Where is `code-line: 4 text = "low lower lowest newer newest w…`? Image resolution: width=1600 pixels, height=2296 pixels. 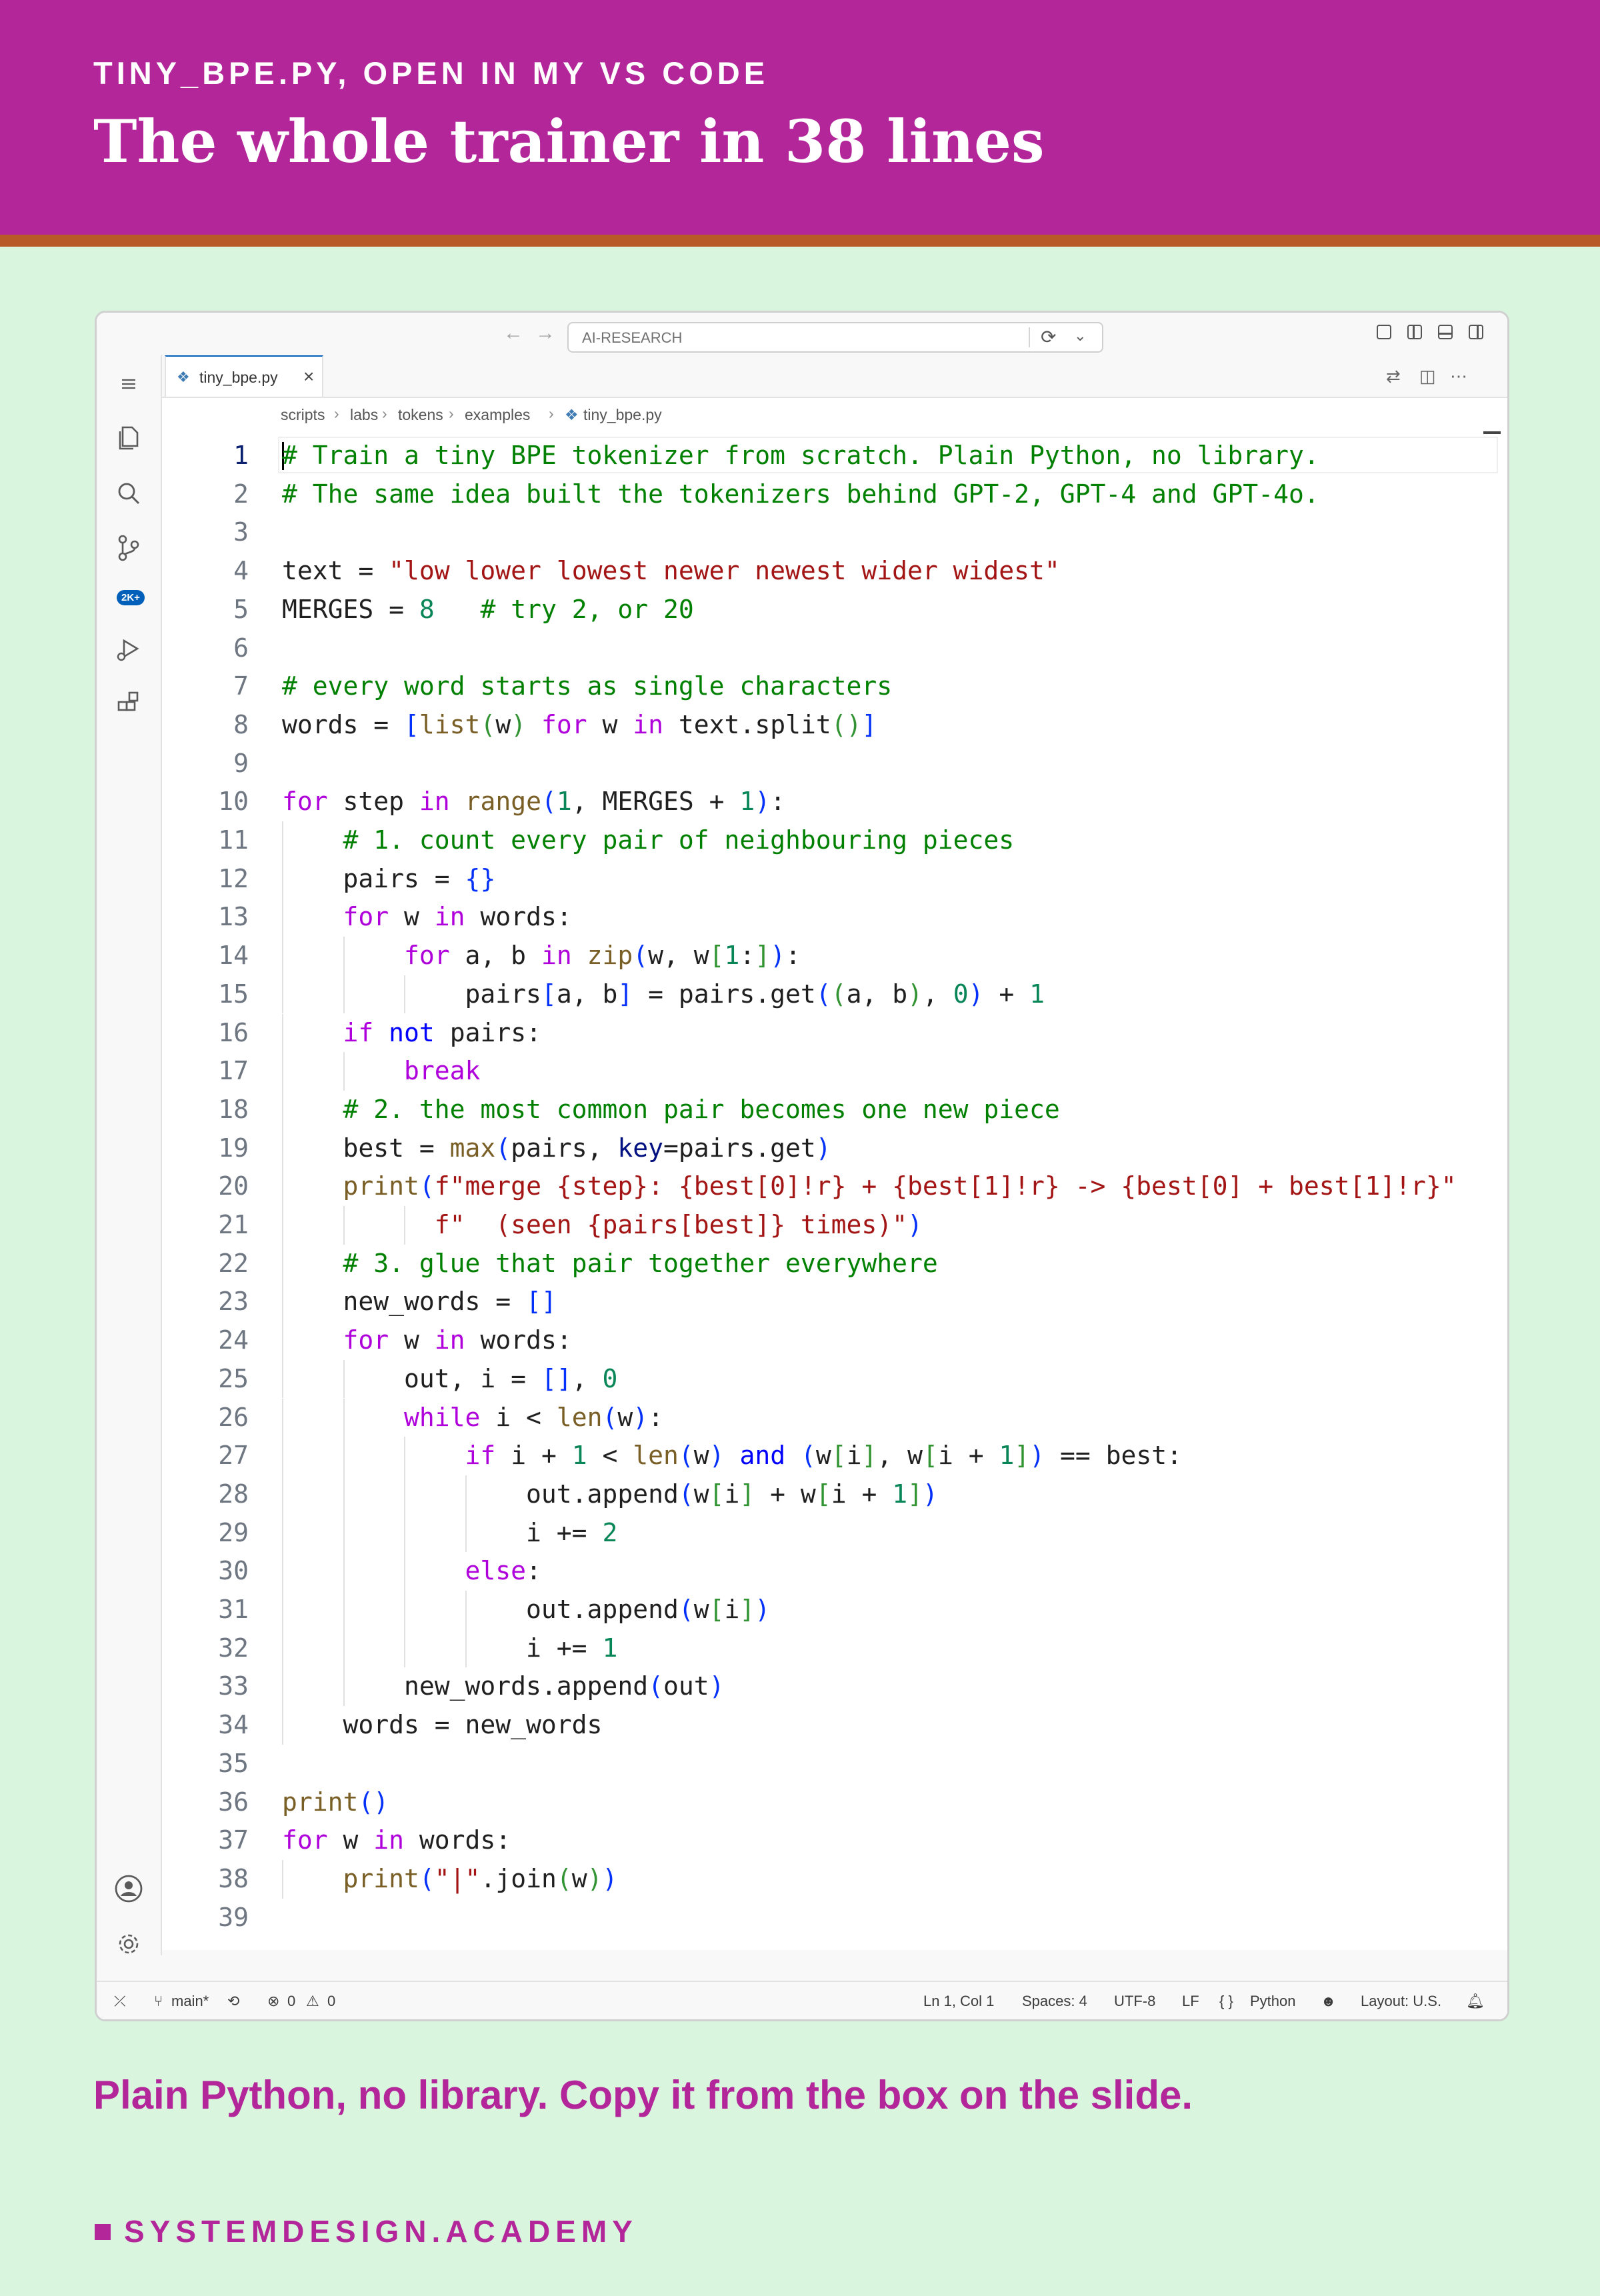
code-line: 4 text = "low lower lowest newer newest w… is located at coordinates (834, 571).